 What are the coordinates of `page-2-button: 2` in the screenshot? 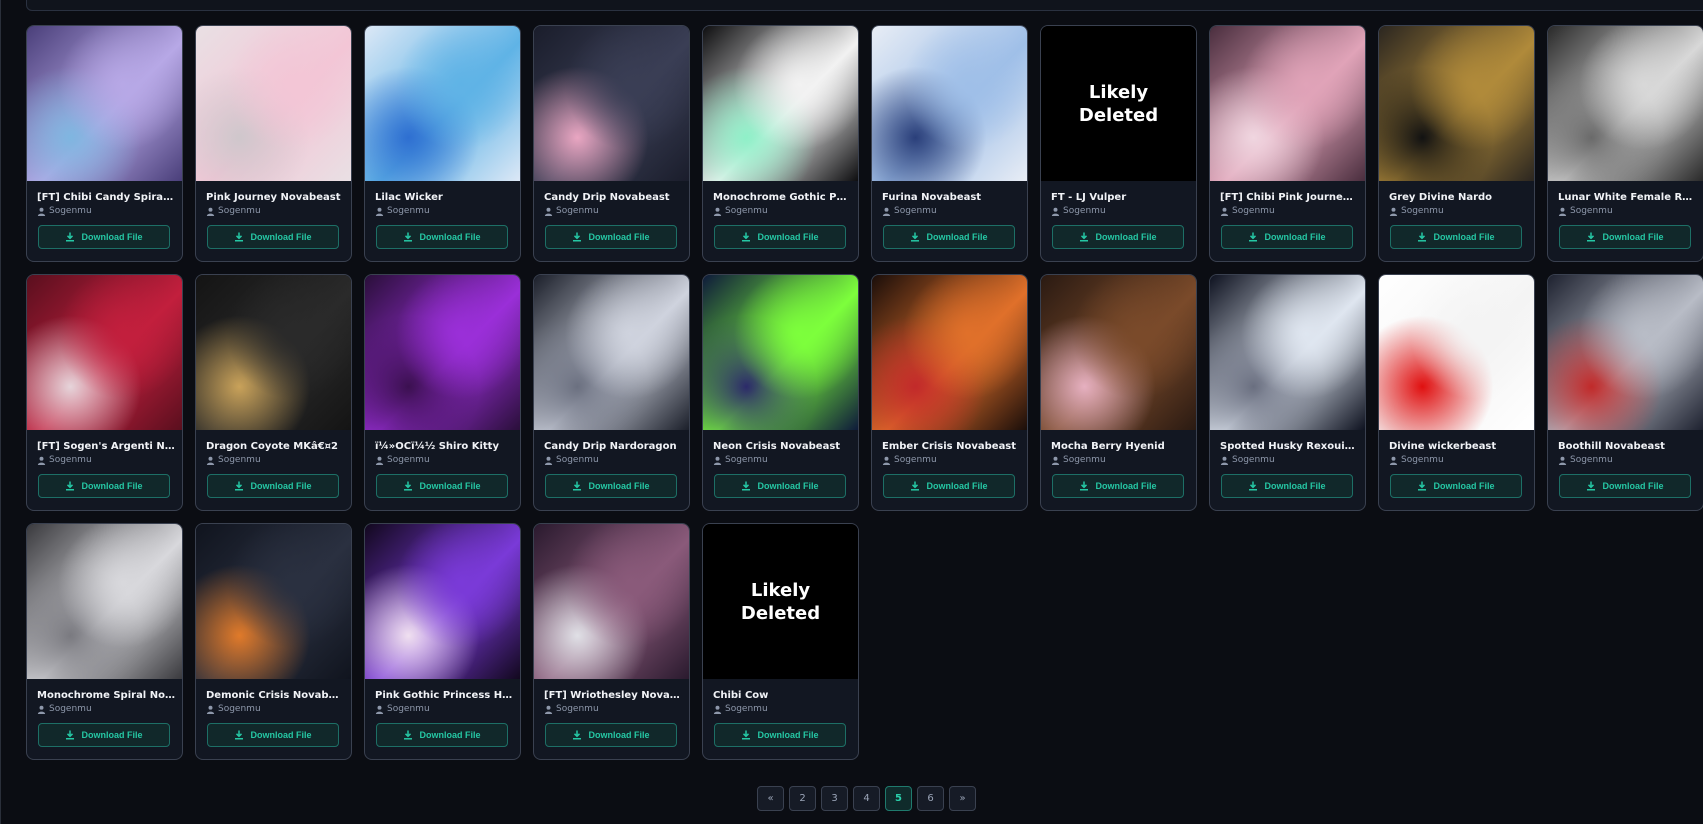 It's located at (802, 798).